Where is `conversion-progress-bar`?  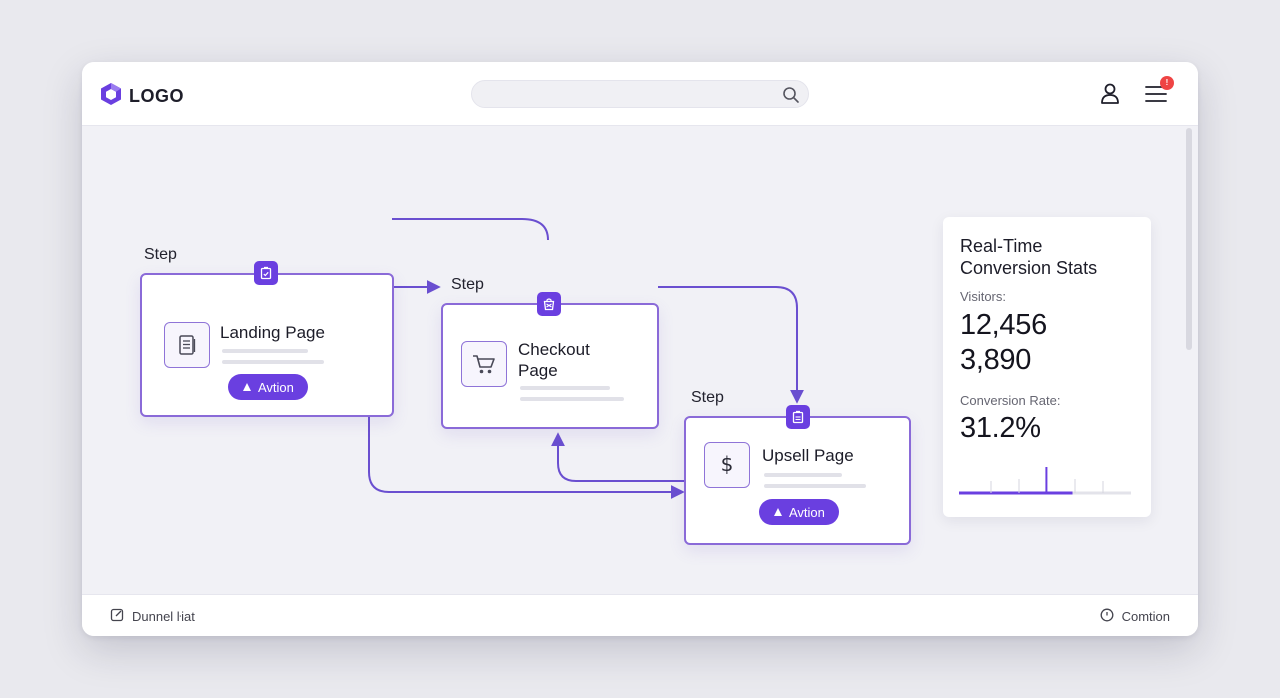
conversion-progress-bar is located at coordinates (1045, 481).